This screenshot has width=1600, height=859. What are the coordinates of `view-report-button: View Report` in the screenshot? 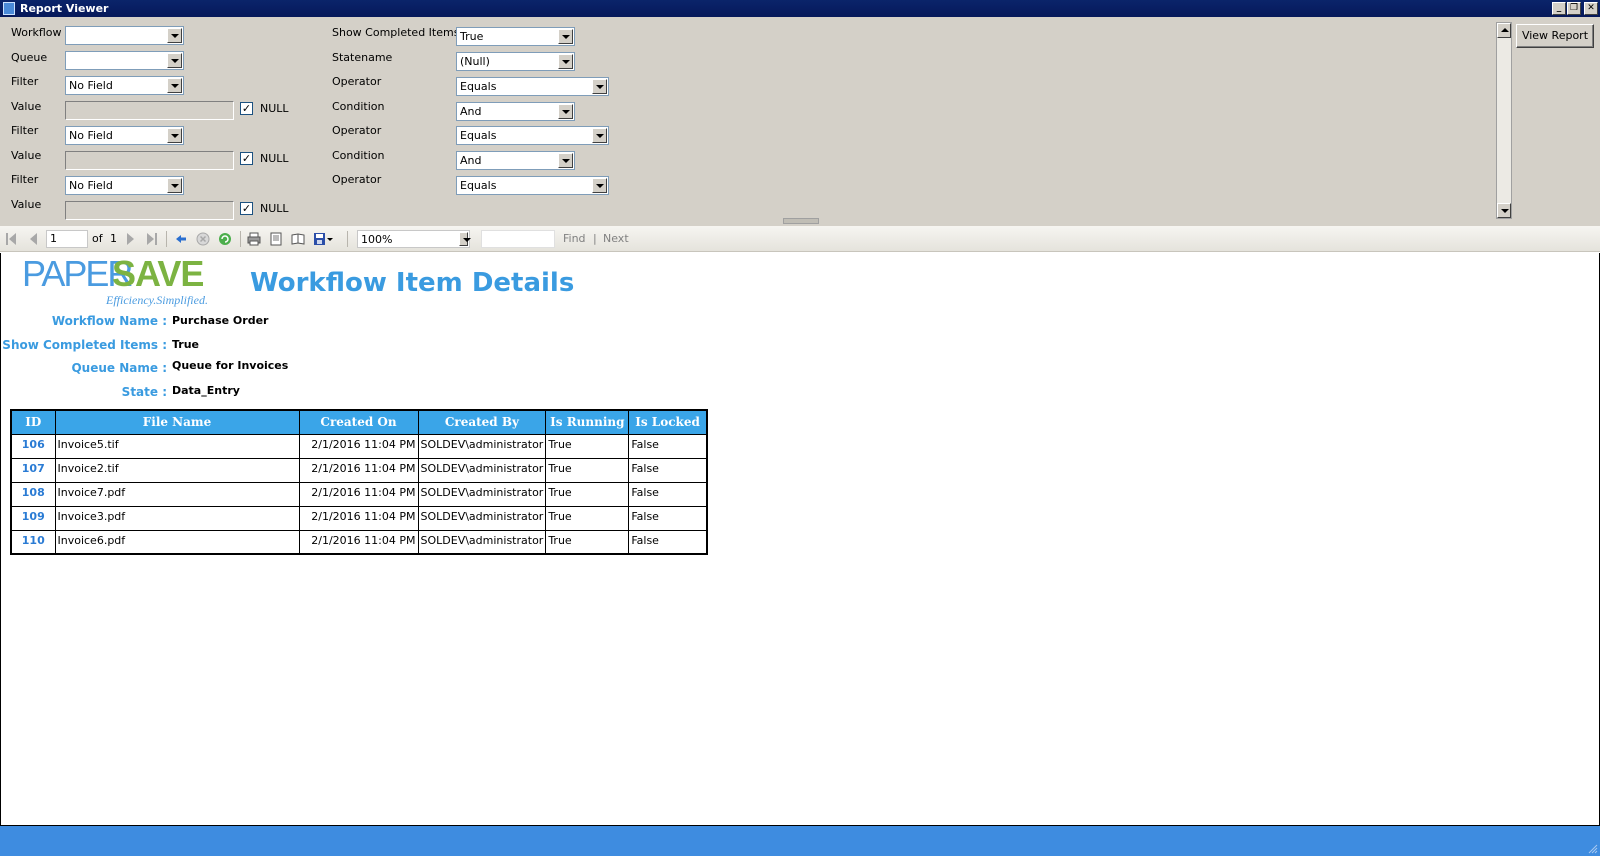 It's located at (1555, 36).